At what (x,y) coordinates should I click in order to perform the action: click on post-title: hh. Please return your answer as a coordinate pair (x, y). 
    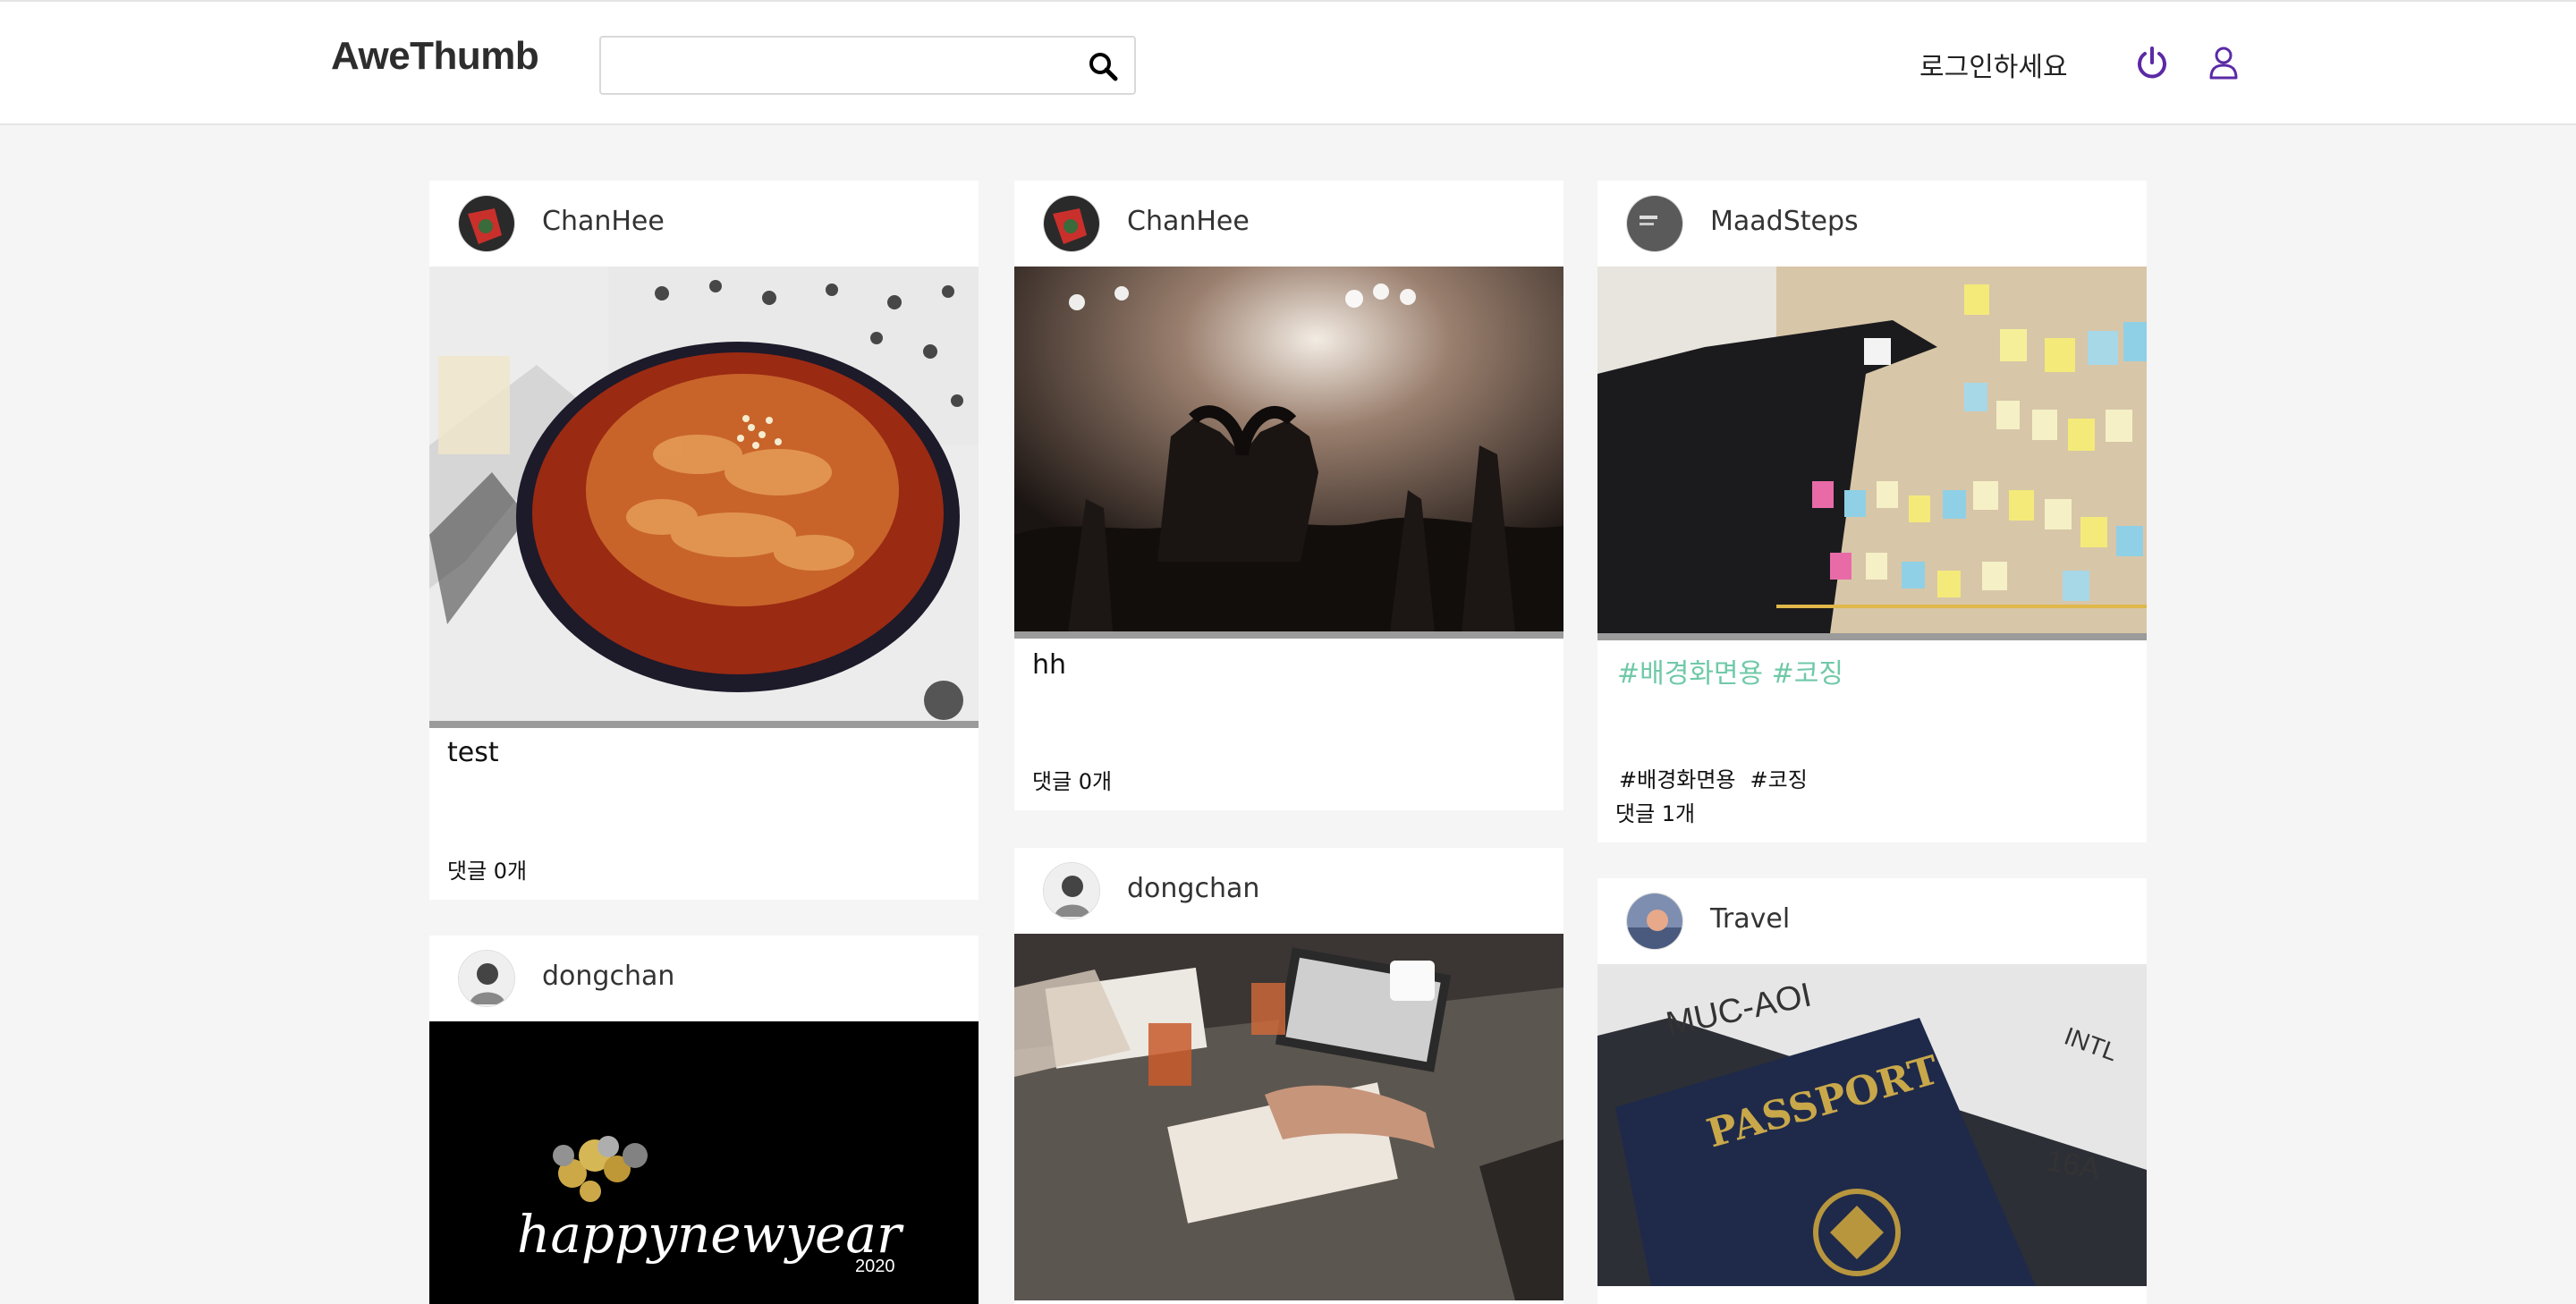
    Looking at the image, I should click on (1049, 665).